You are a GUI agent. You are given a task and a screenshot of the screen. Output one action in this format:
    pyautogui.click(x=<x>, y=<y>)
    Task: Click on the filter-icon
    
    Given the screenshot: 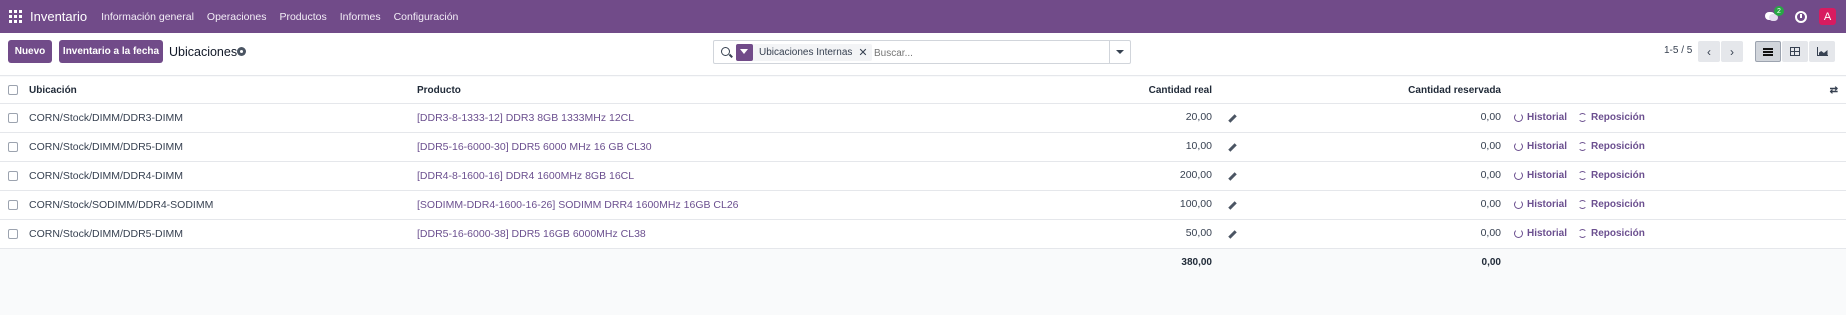 What is the action you would take?
    pyautogui.click(x=744, y=52)
    